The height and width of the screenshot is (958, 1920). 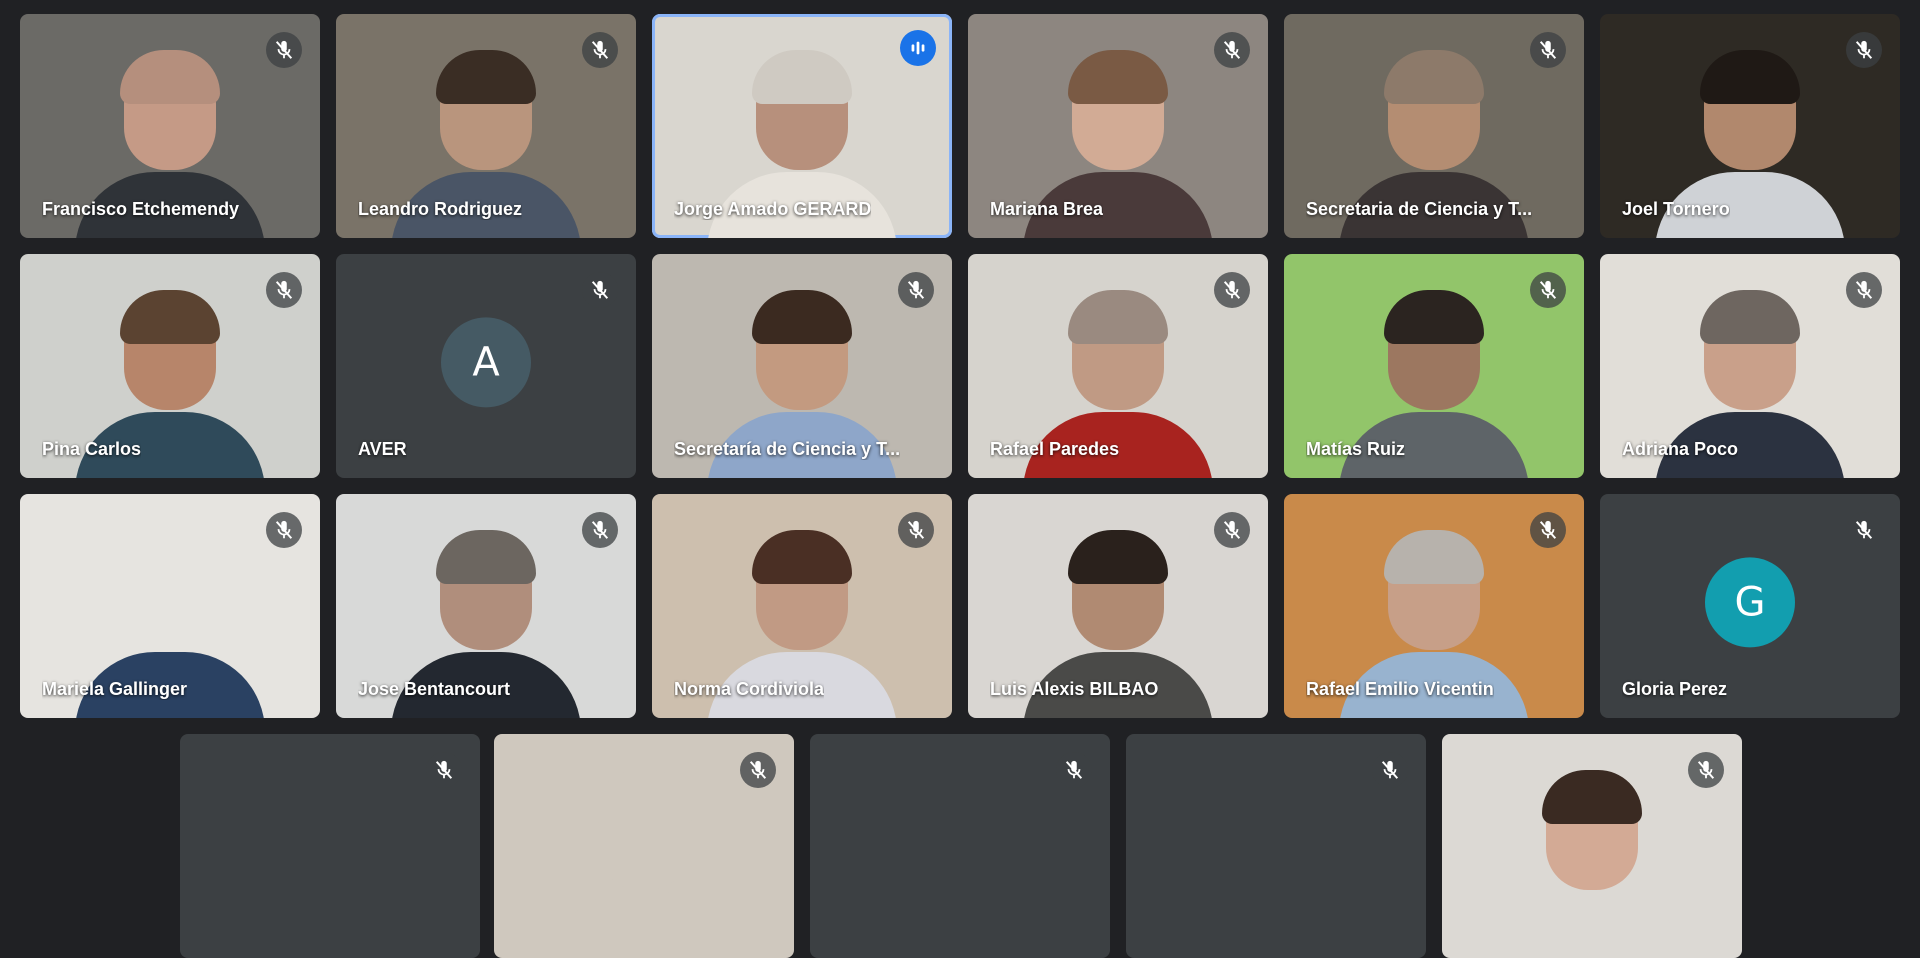 I want to click on participant-tile: Matías Ruiz, so click(x=1434, y=366).